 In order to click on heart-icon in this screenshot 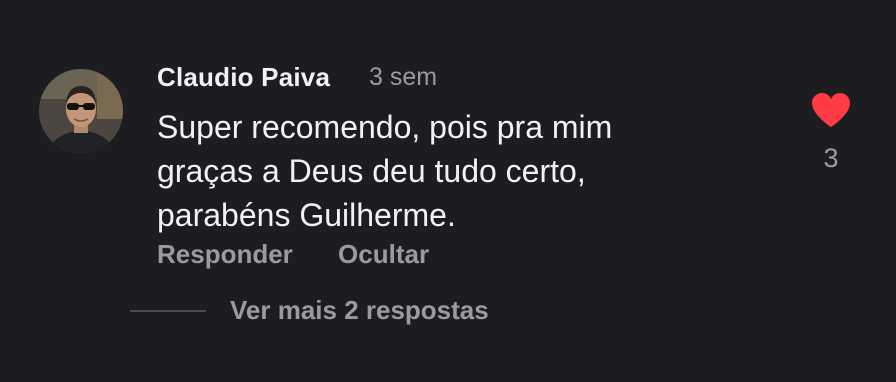, I will do `click(831, 110)`.